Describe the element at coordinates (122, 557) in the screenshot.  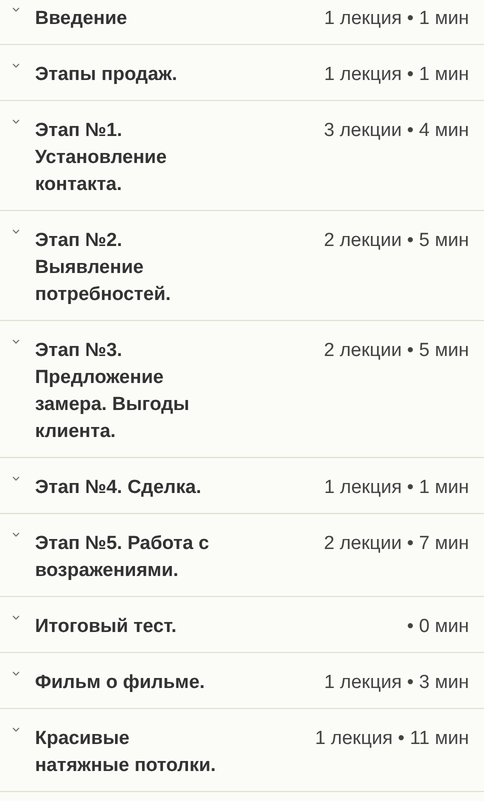
I see `section-title: Этап №5. Работа с возражениями.` at that location.